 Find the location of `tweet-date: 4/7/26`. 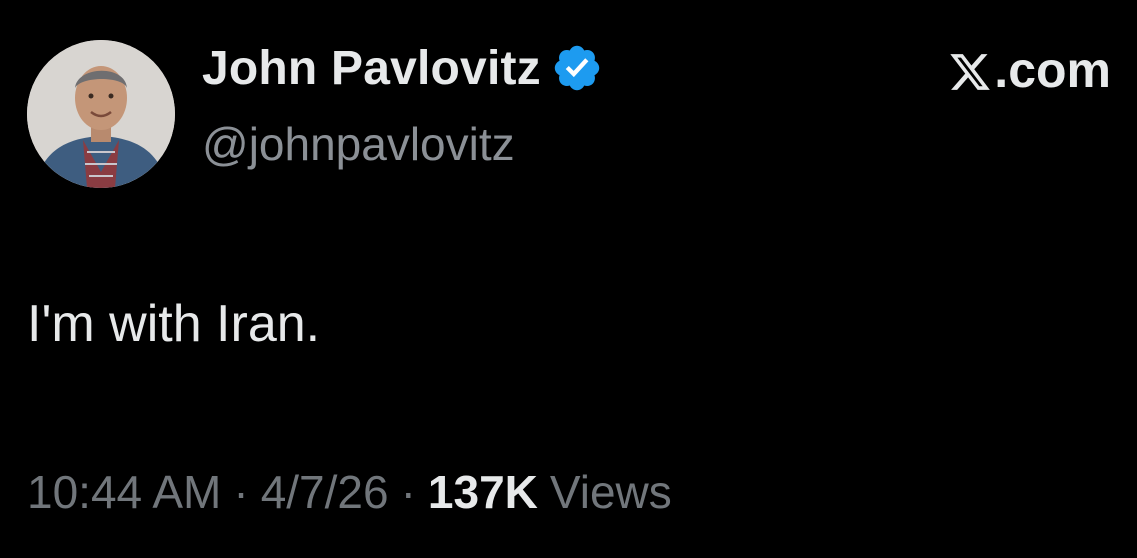

tweet-date: 4/7/26 is located at coordinates (325, 492).